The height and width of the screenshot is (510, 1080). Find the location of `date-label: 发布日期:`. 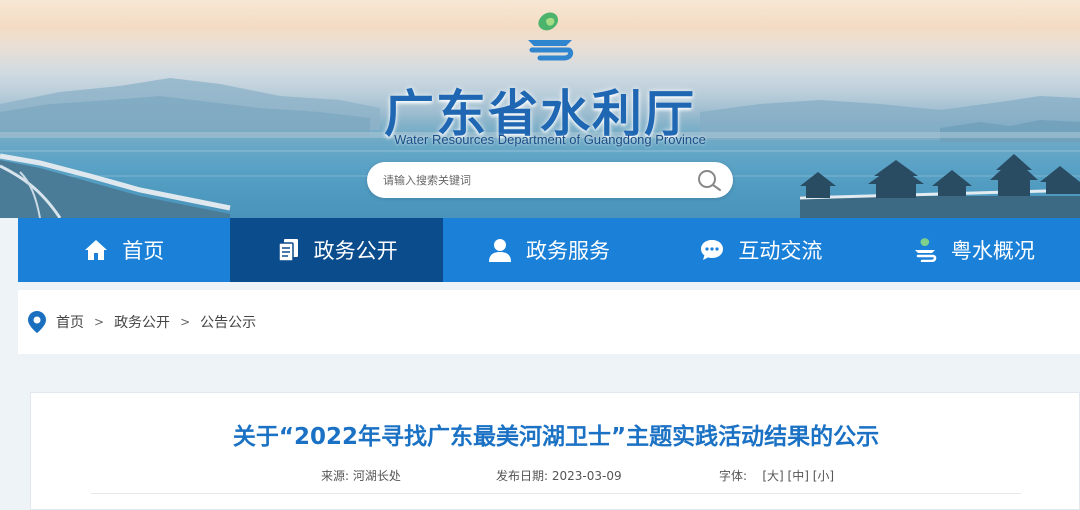

date-label: 发布日期: is located at coordinates (522, 476).